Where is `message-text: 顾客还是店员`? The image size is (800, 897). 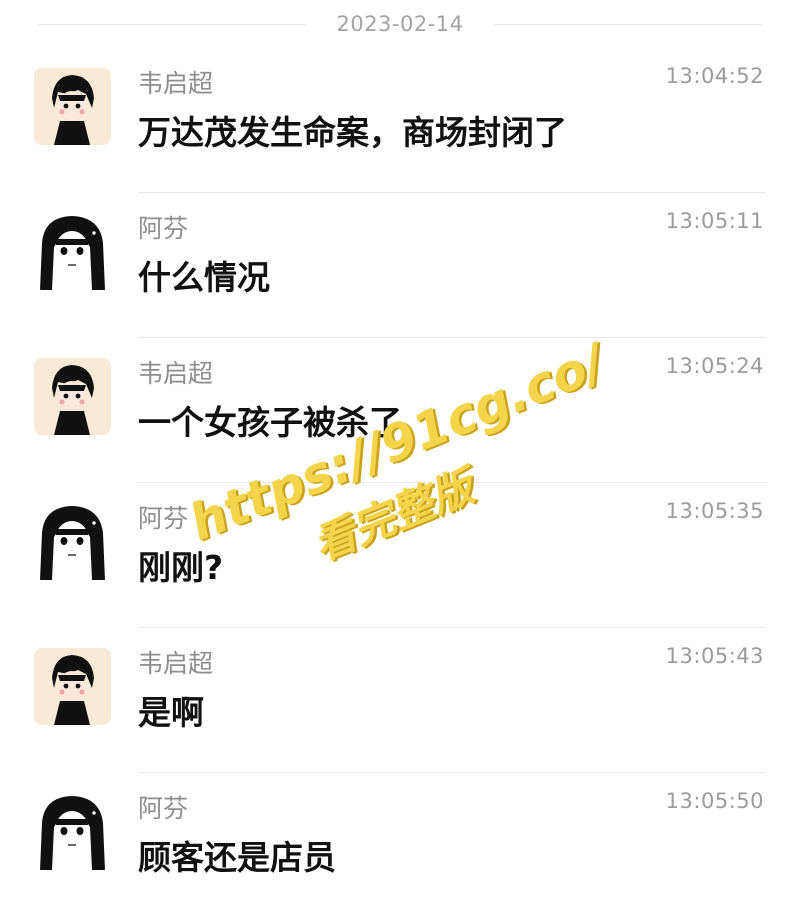 message-text: 顾客还是店员 is located at coordinates (237, 857).